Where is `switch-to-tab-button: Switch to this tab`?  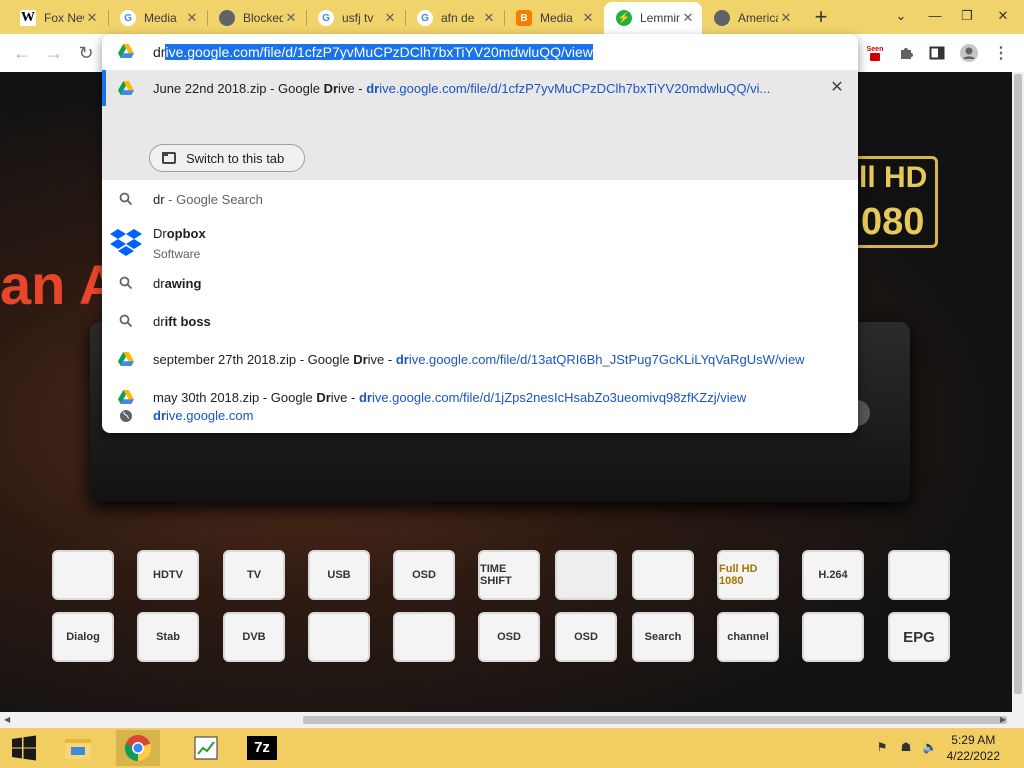
switch-to-tab-button: Switch to this tab is located at coordinates (227, 158).